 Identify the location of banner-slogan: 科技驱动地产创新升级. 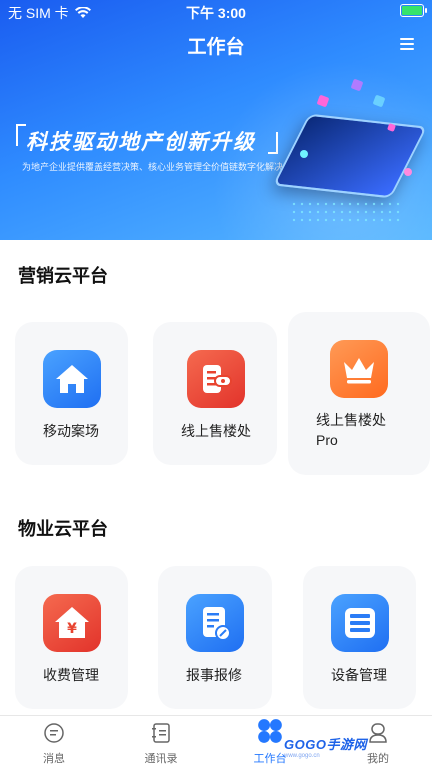
(141, 142).